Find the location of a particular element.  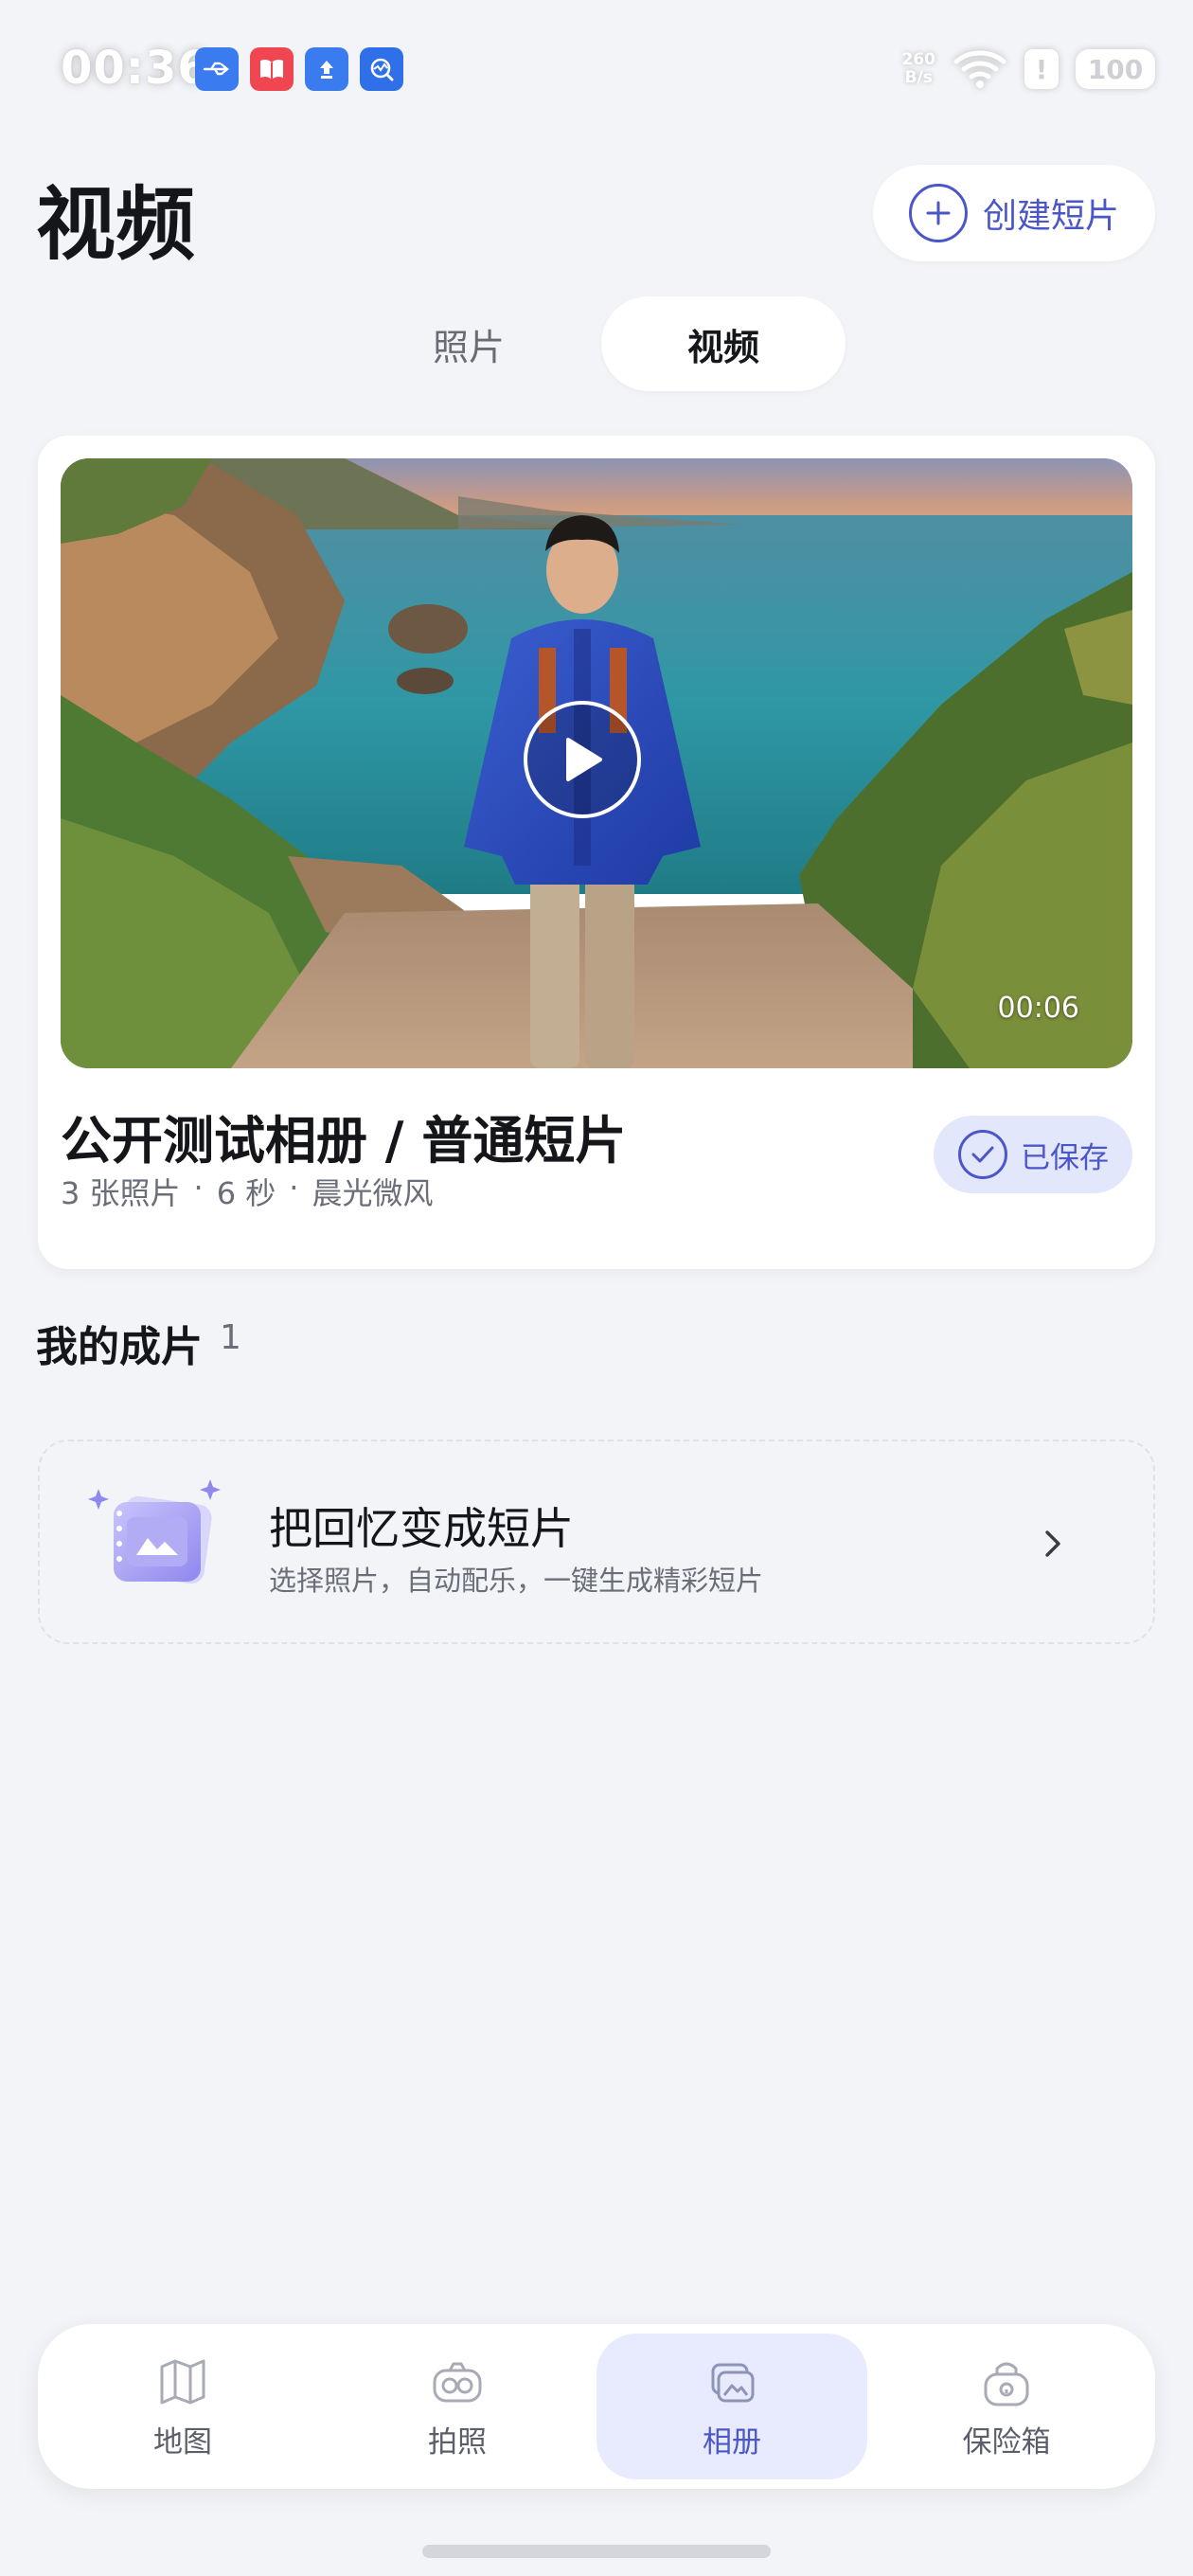

network-speed-value: 260 is located at coordinates (918, 59).